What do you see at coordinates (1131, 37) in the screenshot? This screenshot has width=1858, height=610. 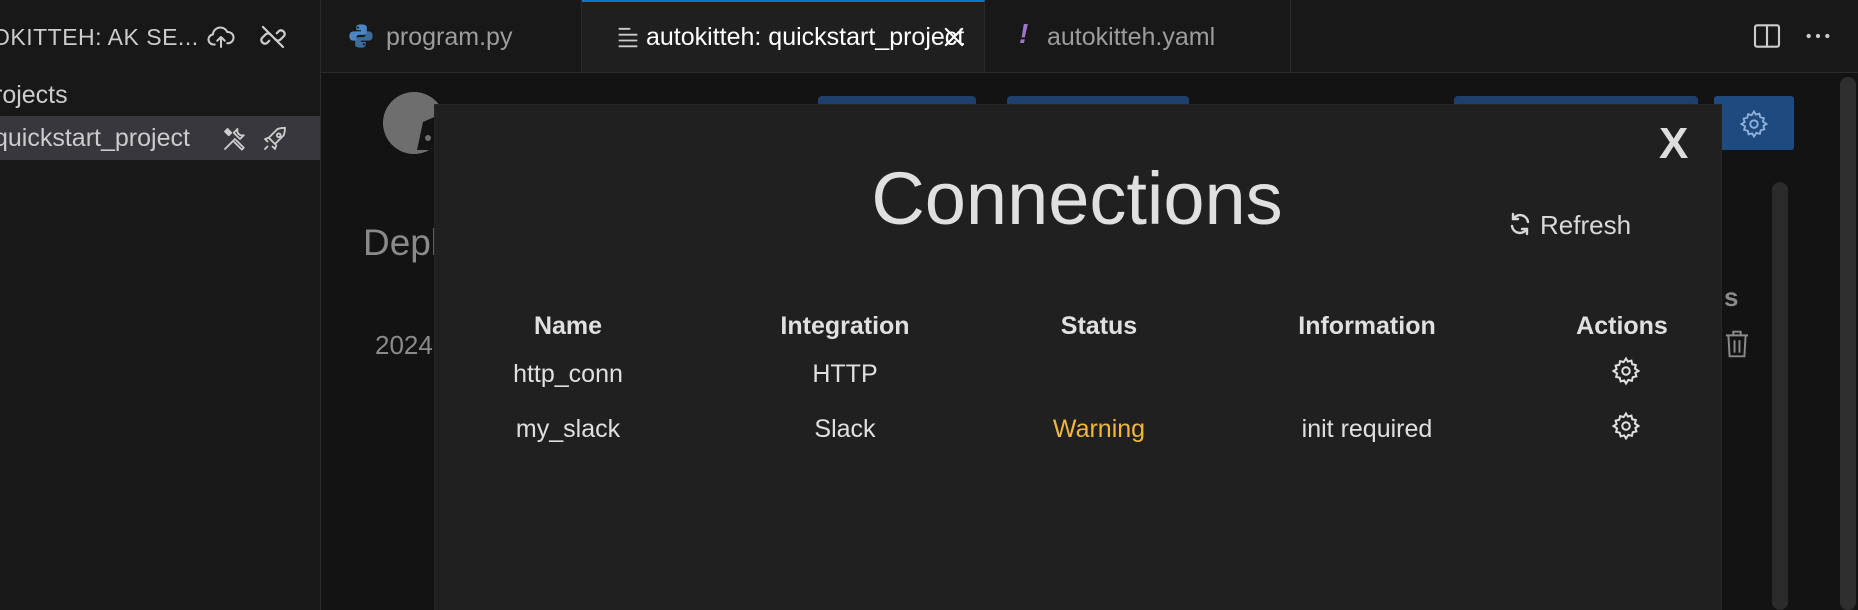 I see `tab-label: autokitteh.yaml` at bounding box center [1131, 37].